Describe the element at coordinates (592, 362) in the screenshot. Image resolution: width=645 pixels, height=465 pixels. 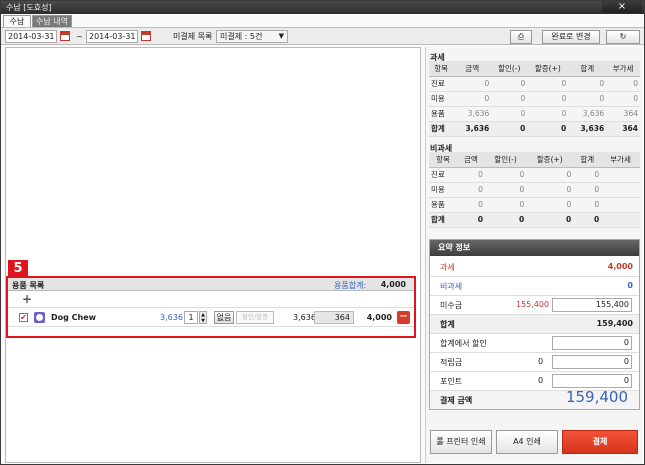
I see `reserve-input: 0` at that location.